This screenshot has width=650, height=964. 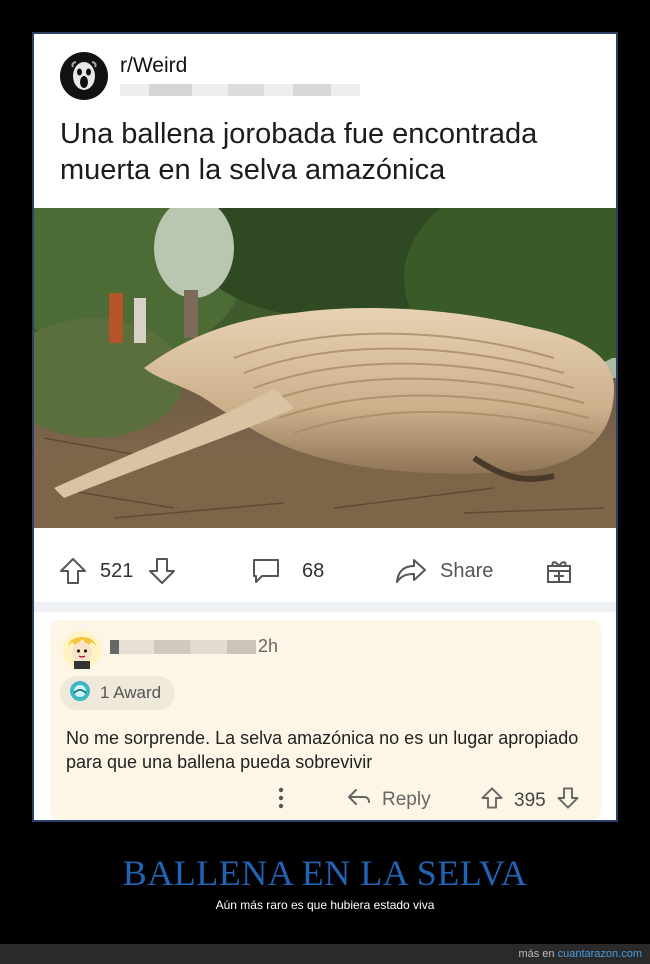 I want to click on comment-vote-group: 395, so click(x=530, y=801).